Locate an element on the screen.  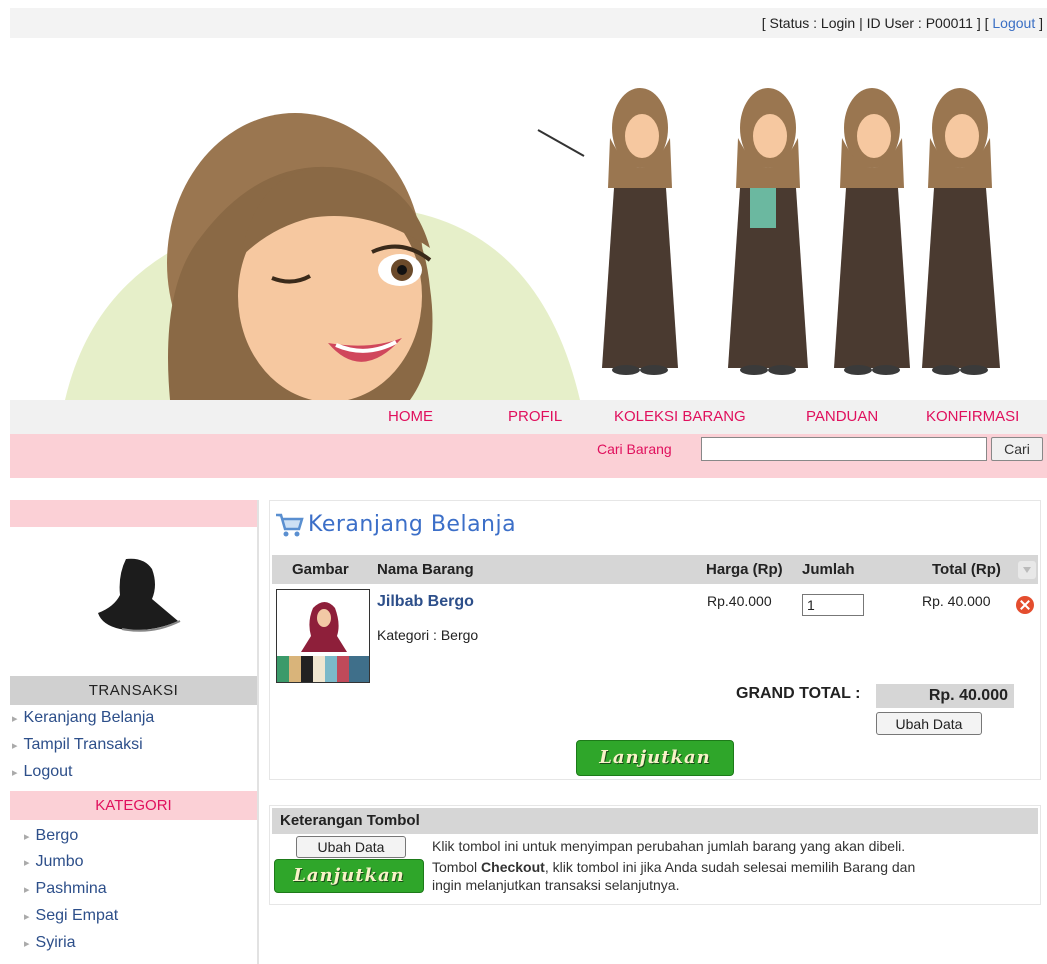
nav-item-profil: PROFIL is located at coordinates (535, 416).